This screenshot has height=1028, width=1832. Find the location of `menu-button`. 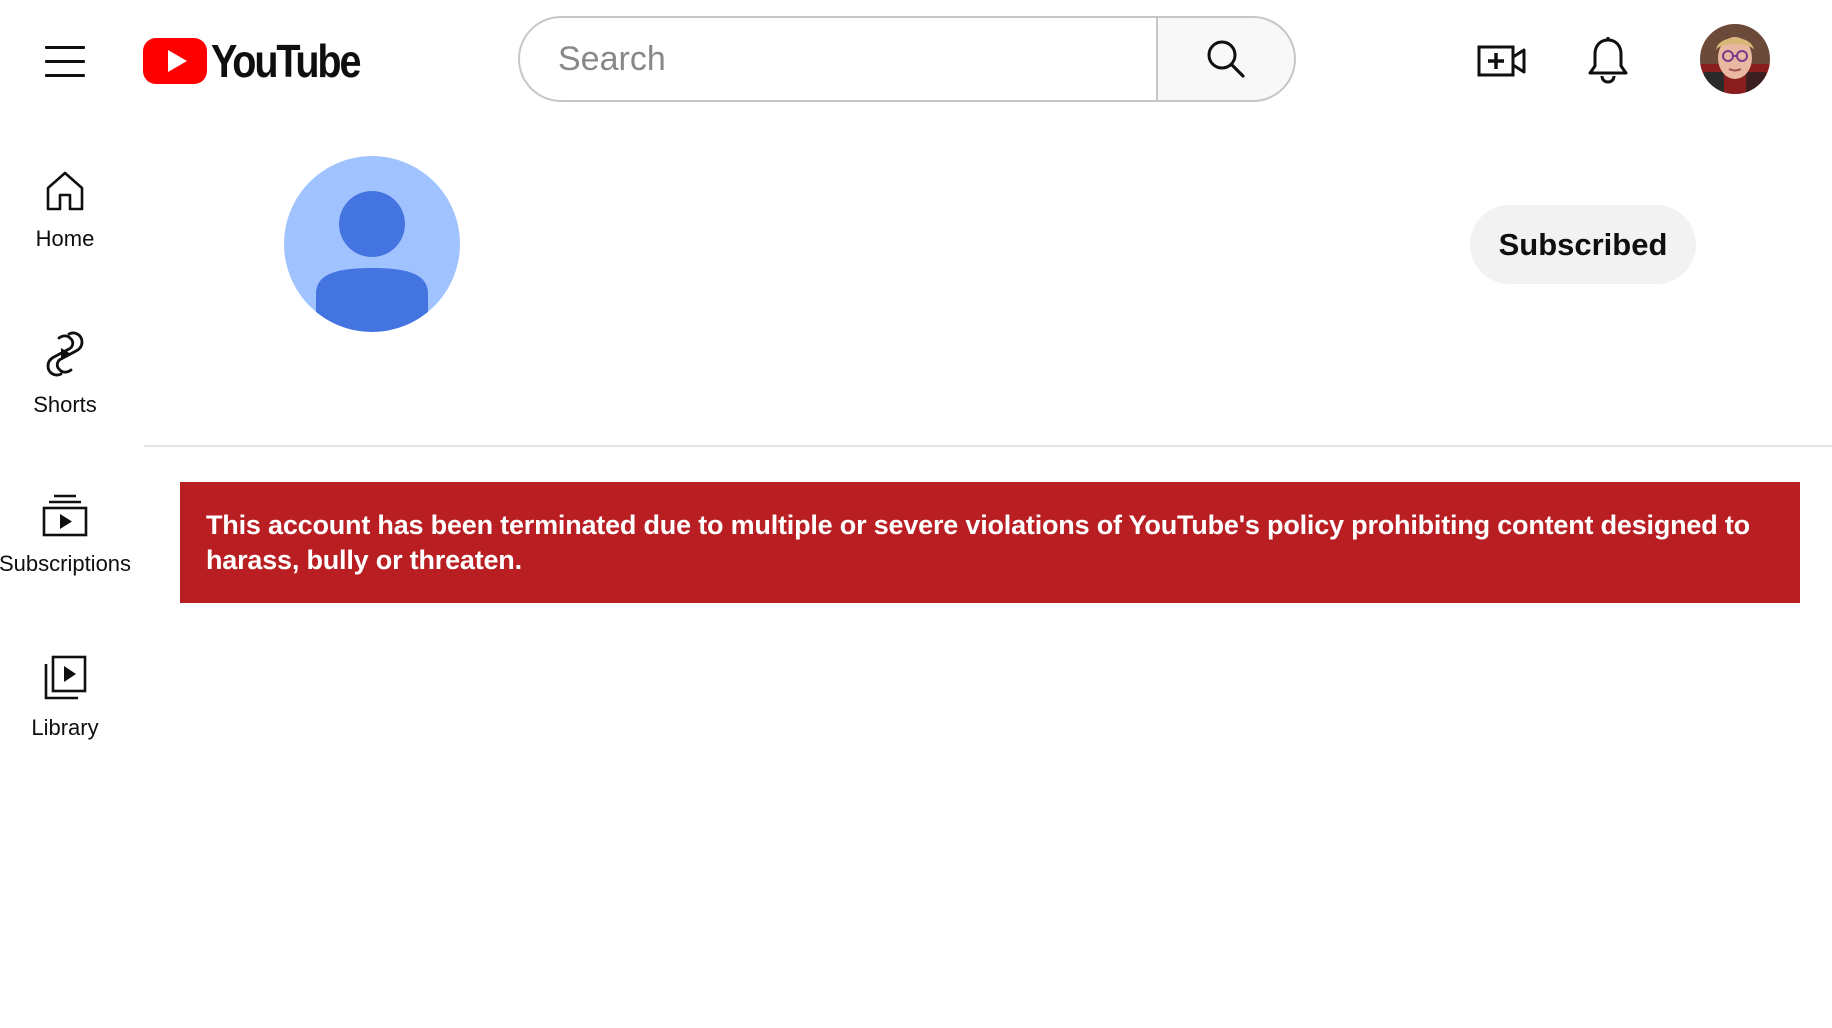

menu-button is located at coordinates (65, 61).